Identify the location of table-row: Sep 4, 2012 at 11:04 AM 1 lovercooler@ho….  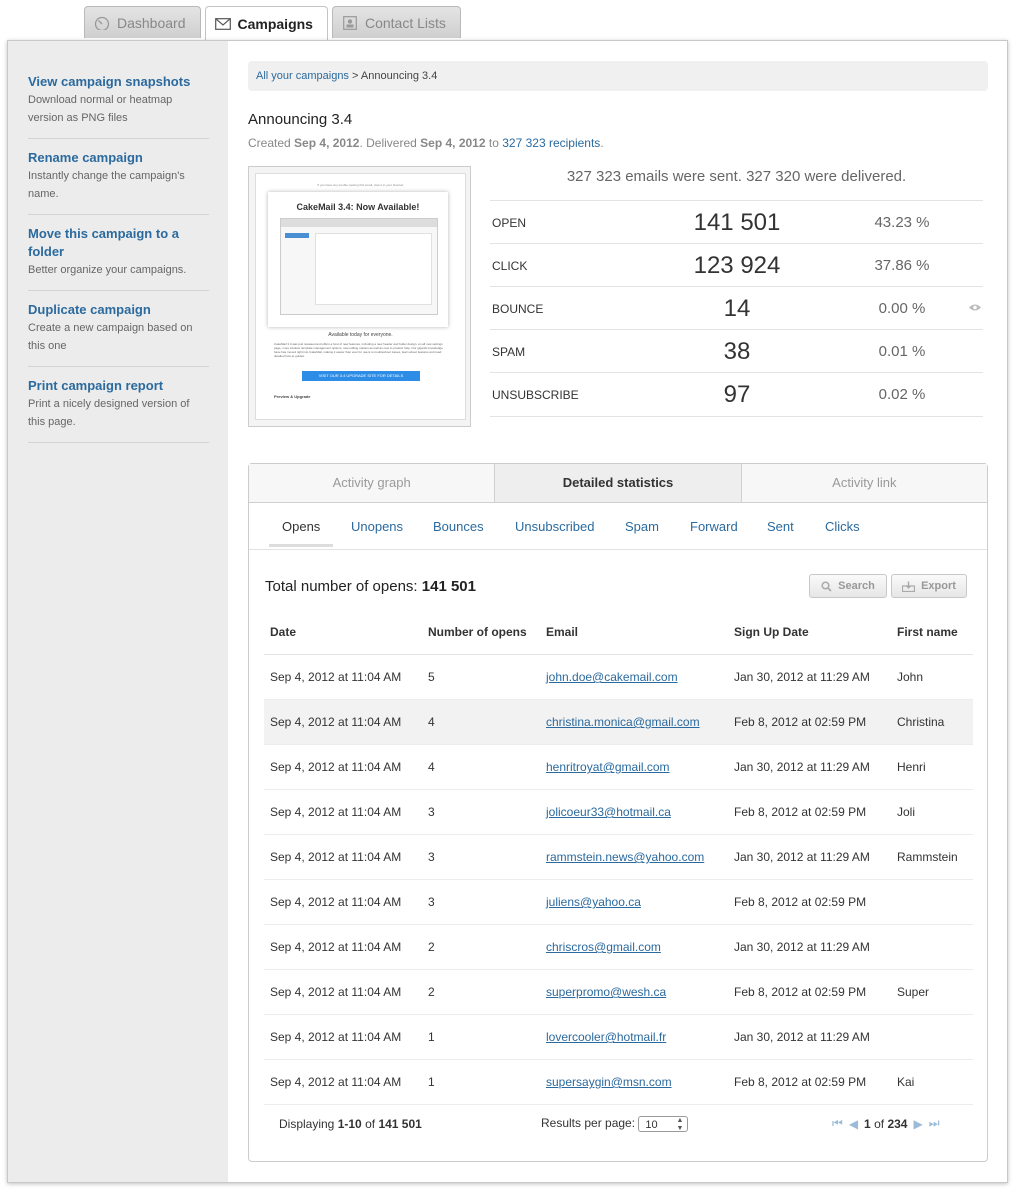
(618, 1037).